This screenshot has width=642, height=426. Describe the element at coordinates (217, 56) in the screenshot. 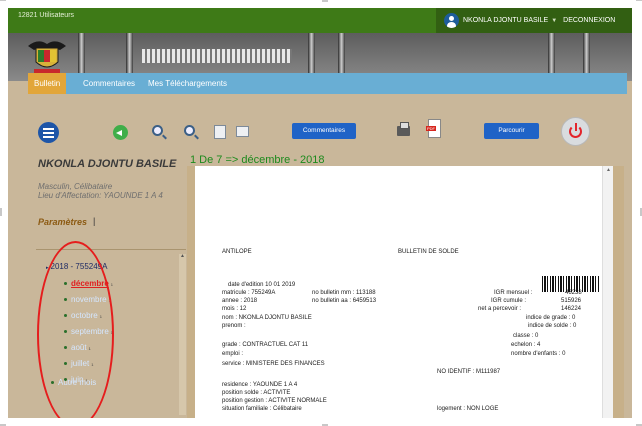

I see `banner-title-graphic` at that location.